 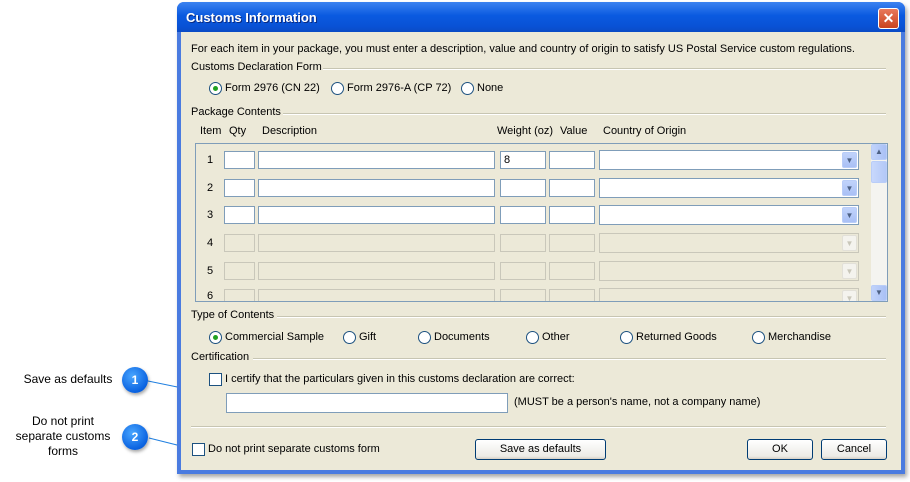 What do you see at coordinates (572, 188) in the screenshot?
I see `row-2-value-input` at bounding box center [572, 188].